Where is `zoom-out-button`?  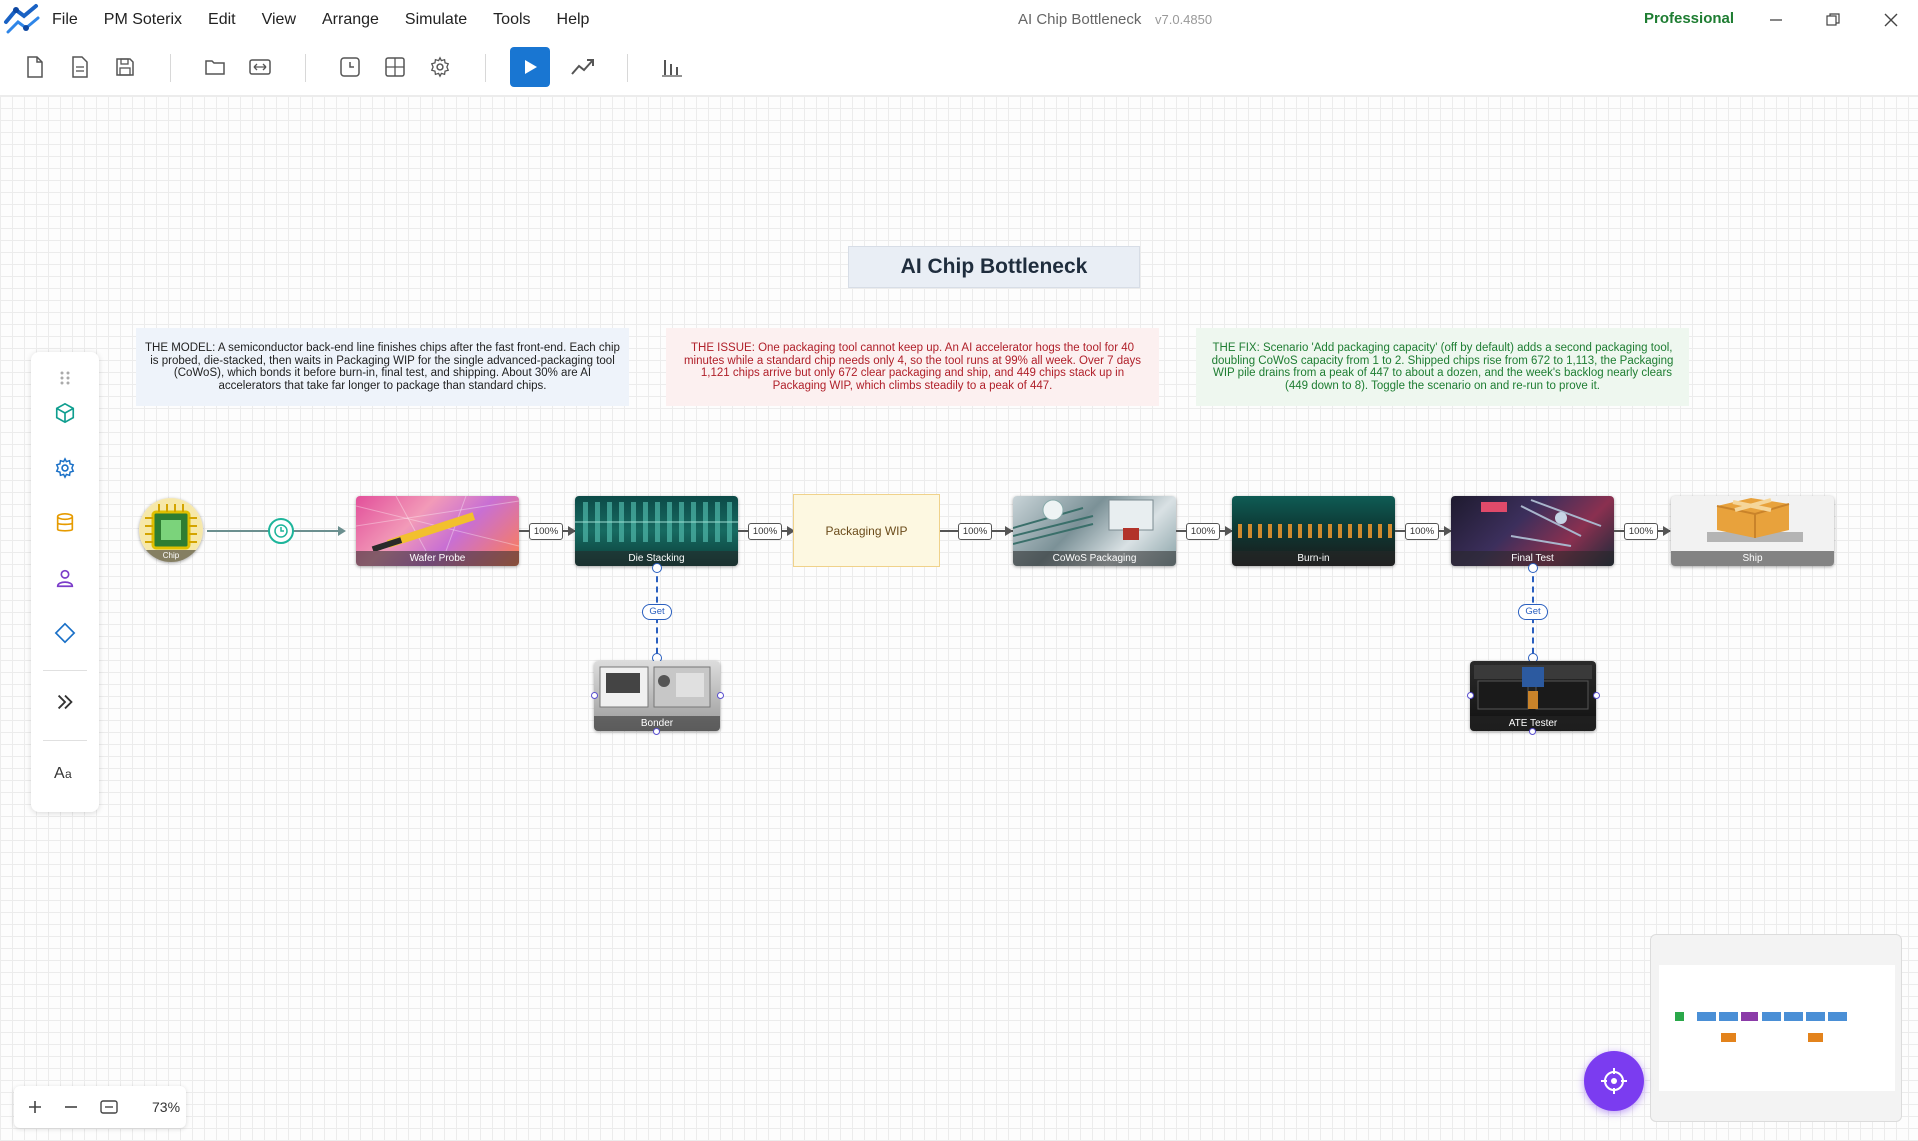 zoom-out-button is located at coordinates (71, 1107).